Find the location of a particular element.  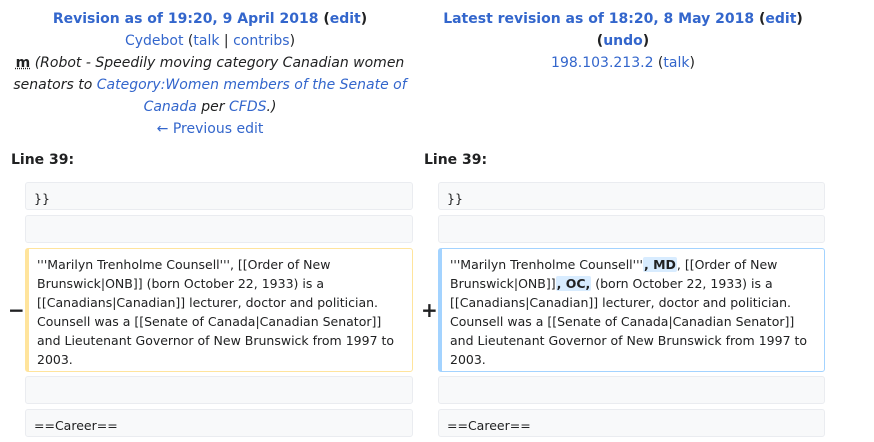

new-edit-link: edit is located at coordinates (780, 19).